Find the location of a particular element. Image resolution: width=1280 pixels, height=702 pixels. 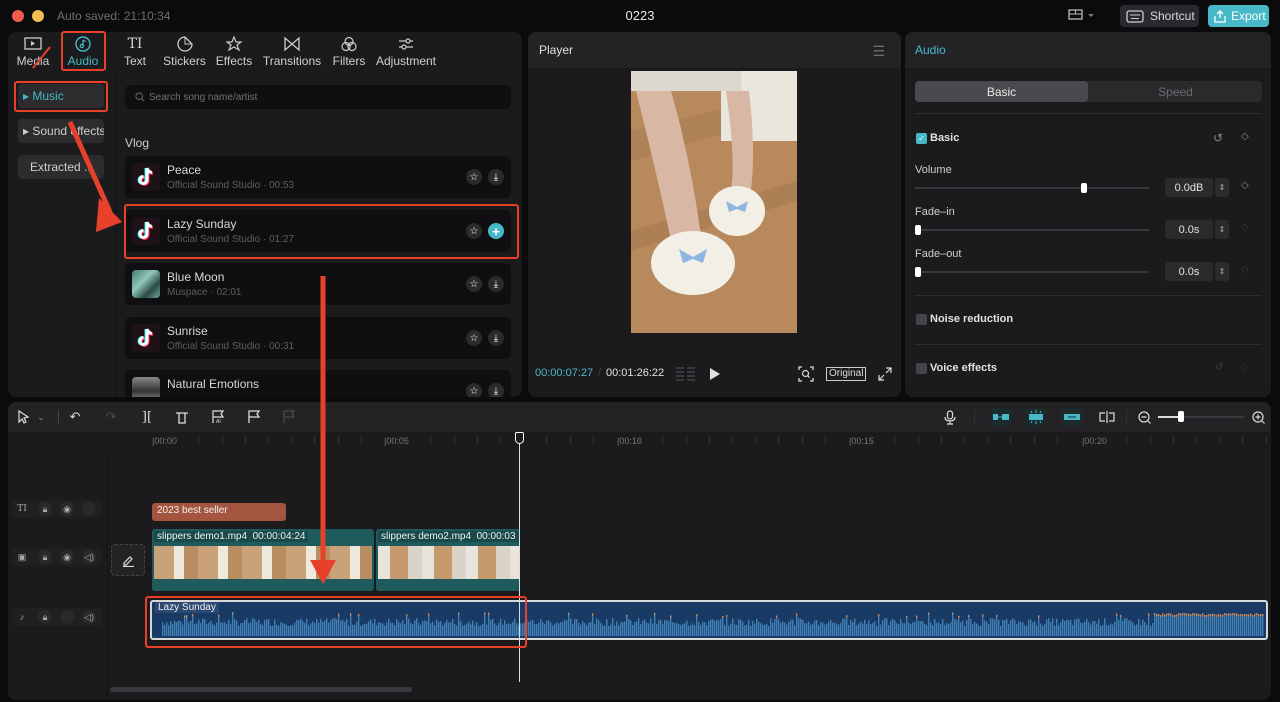

preview-axis-icon is located at coordinates (1036, 417).